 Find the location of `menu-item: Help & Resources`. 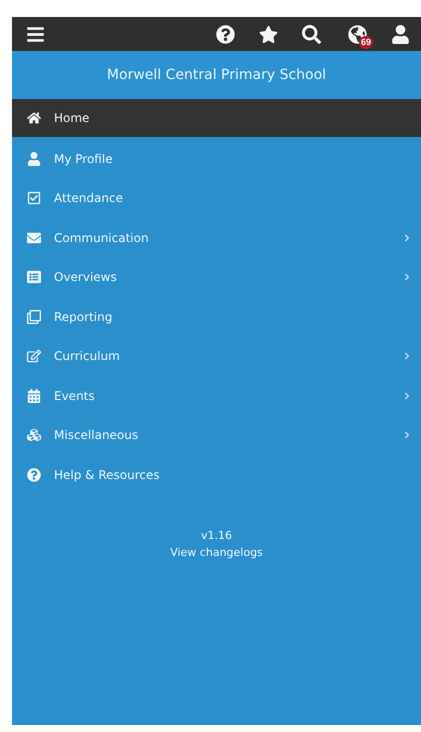

menu-item: Help & Resources is located at coordinates (216, 474).